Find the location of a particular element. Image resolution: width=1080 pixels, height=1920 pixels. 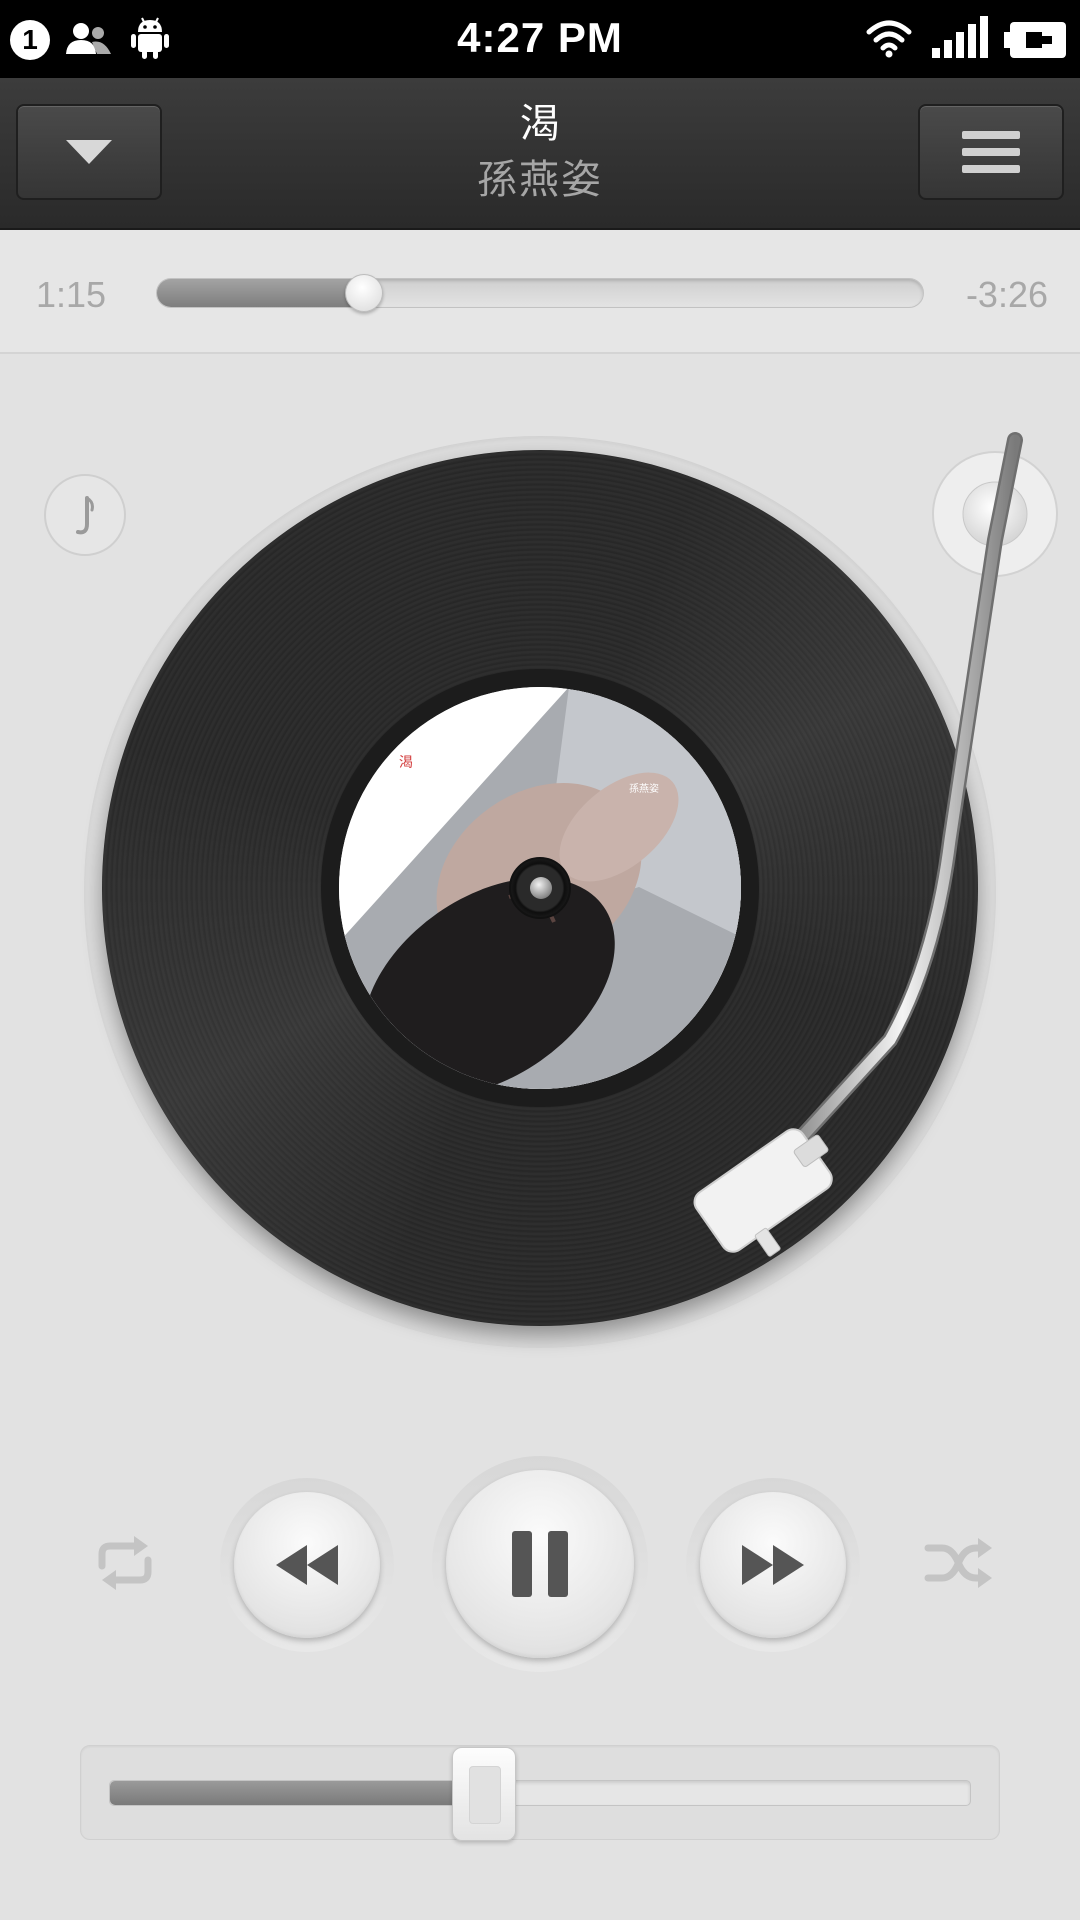

battery-icon is located at coordinates (1035, 42).